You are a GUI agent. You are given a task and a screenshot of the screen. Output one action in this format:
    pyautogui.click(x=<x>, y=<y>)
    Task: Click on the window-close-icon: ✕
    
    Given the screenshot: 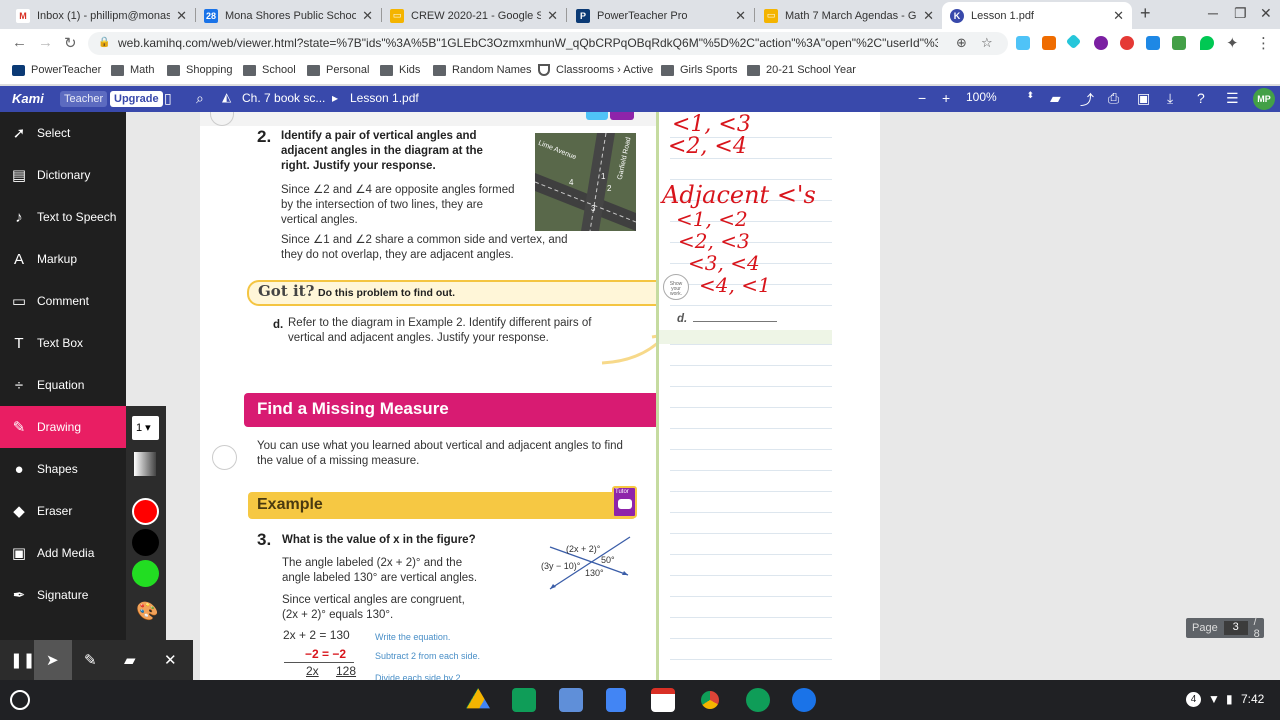 What is the action you would take?
    pyautogui.click(x=1266, y=13)
    